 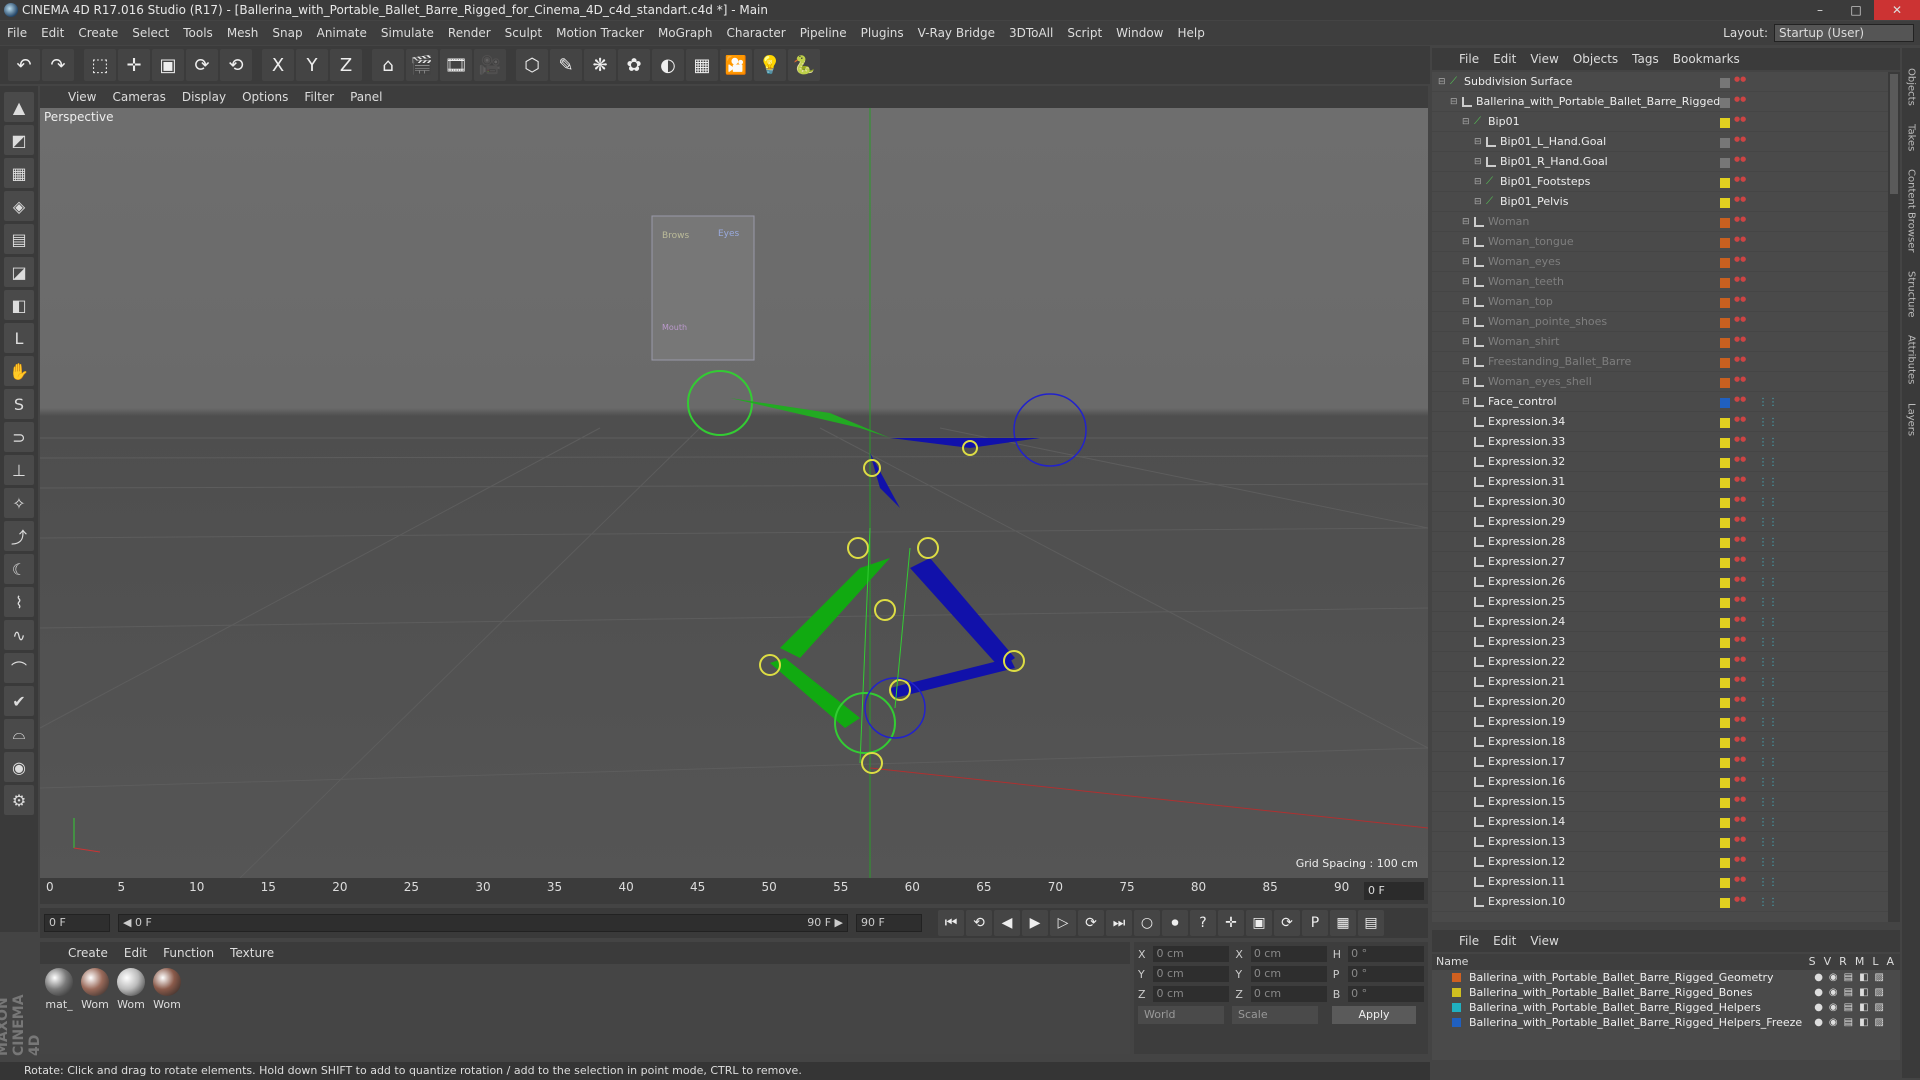 I want to click on material-menu-create: Create, so click(x=88, y=953).